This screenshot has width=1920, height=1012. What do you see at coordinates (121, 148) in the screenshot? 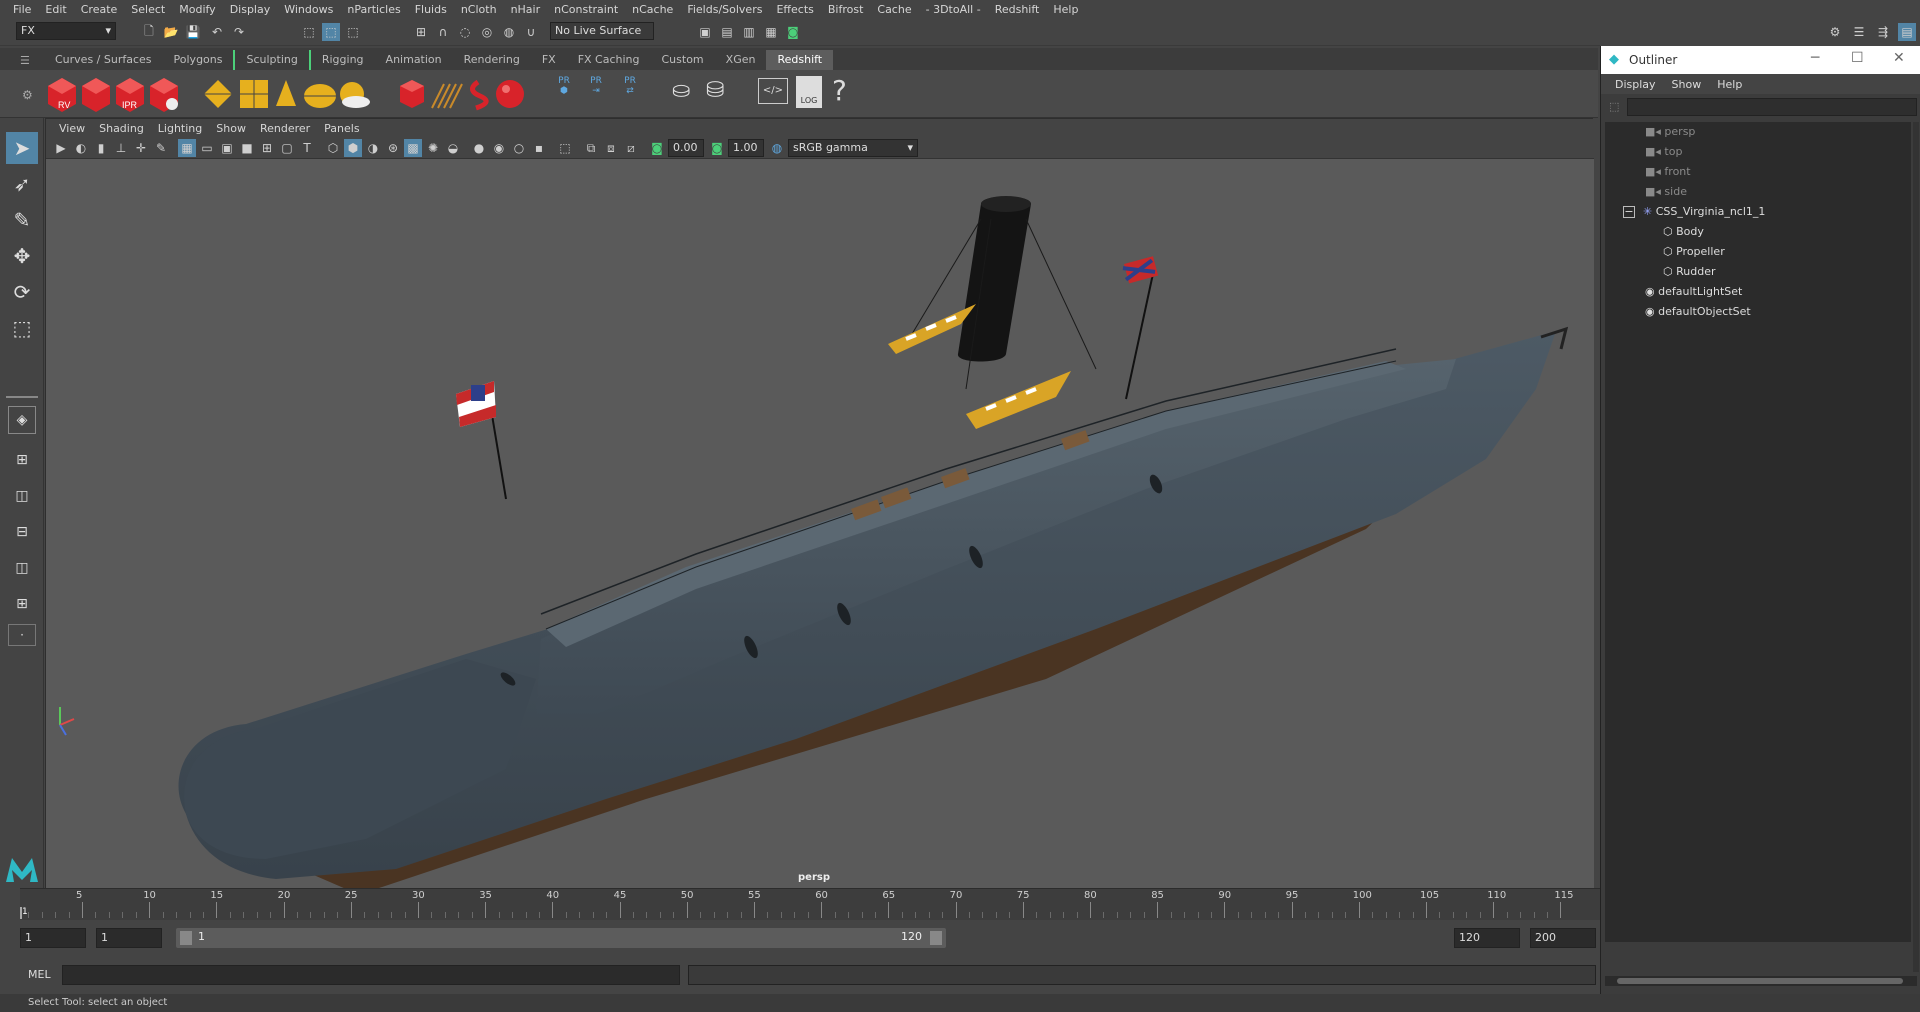
I see `image-plane-icon: ⊥` at bounding box center [121, 148].